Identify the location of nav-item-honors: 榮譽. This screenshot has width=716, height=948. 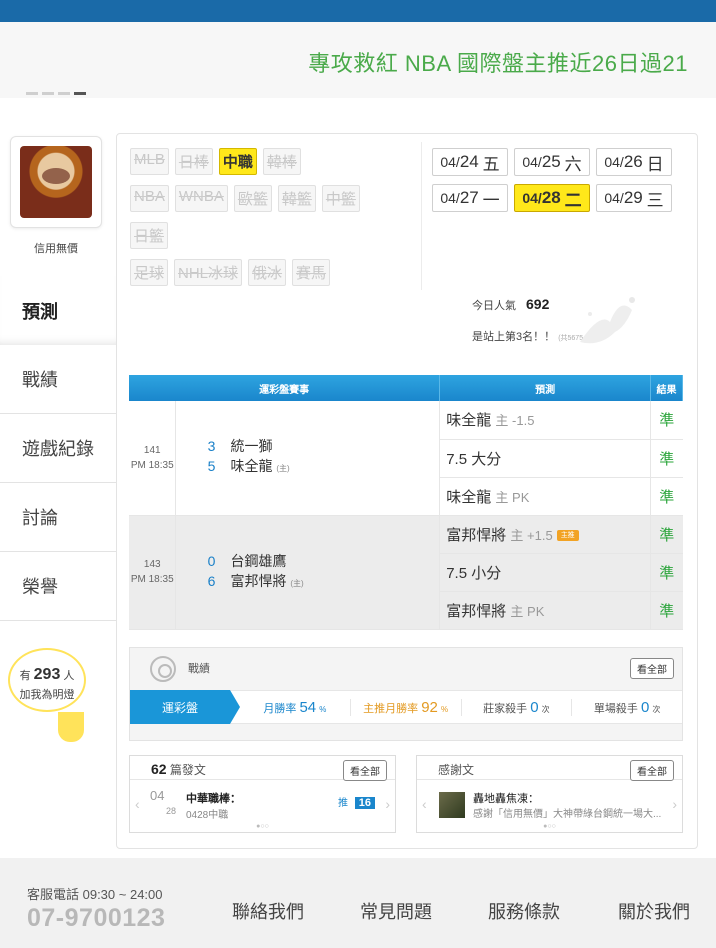
(58, 586).